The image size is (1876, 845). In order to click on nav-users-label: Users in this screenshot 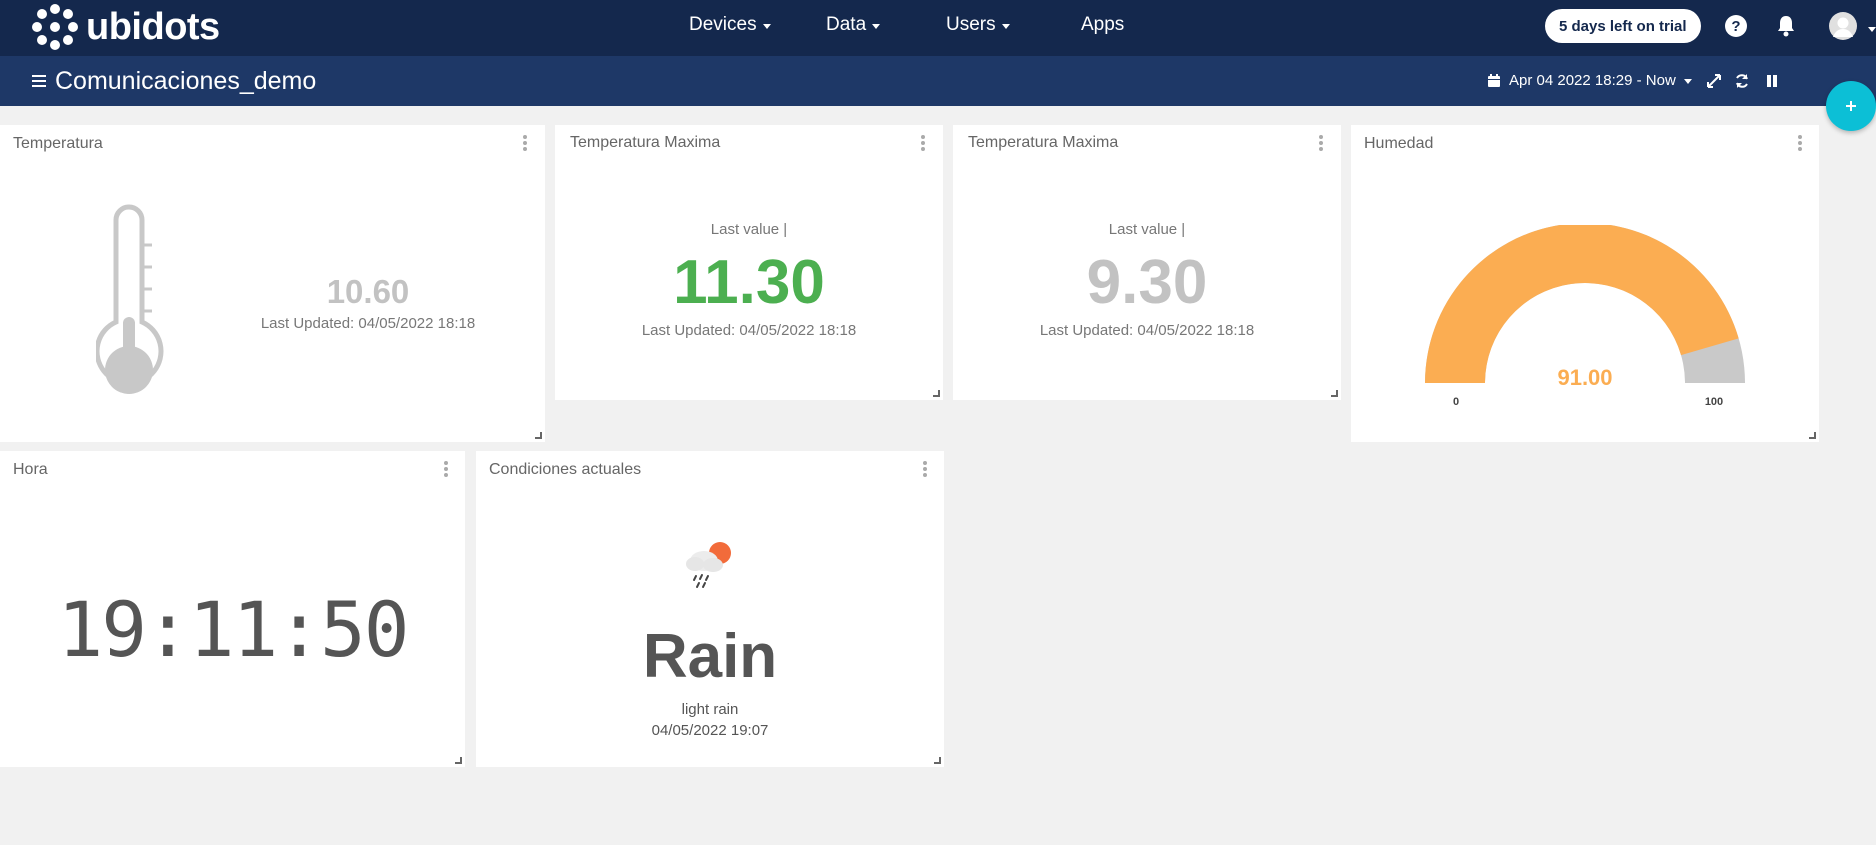, I will do `click(971, 24)`.